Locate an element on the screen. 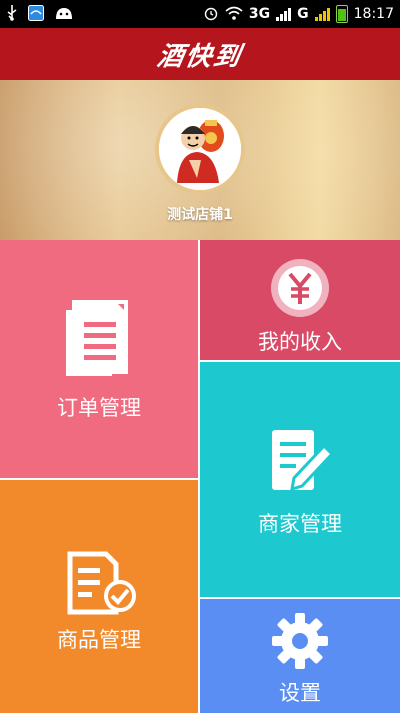 Image resolution: width=400 pixels, height=713 pixels. android-icon is located at coordinates (64, 14).